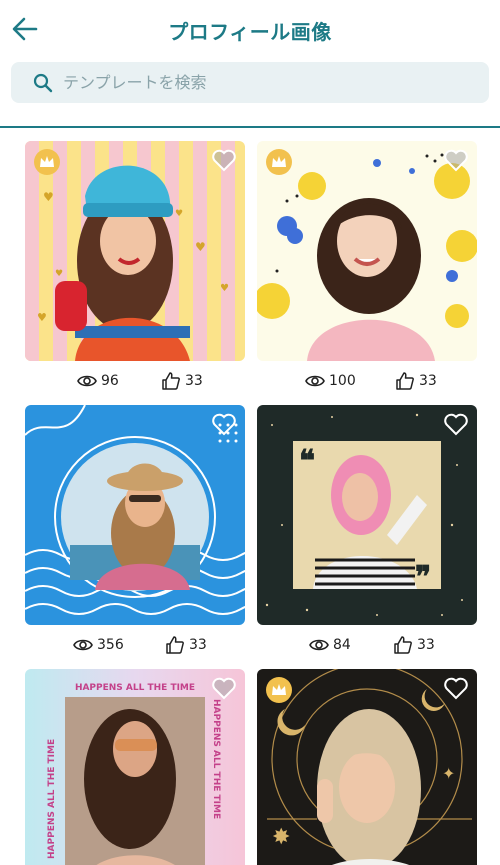 This screenshot has width=500, height=865. Describe the element at coordinates (216, 759) in the screenshot. I see `overlay-text-right: HAPPENS ALL THE TIME` at that location.